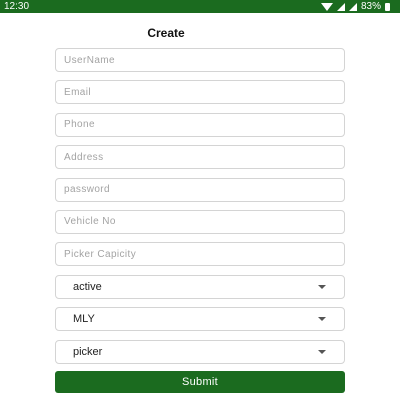  I want to click on username-field, so click(200, 60).